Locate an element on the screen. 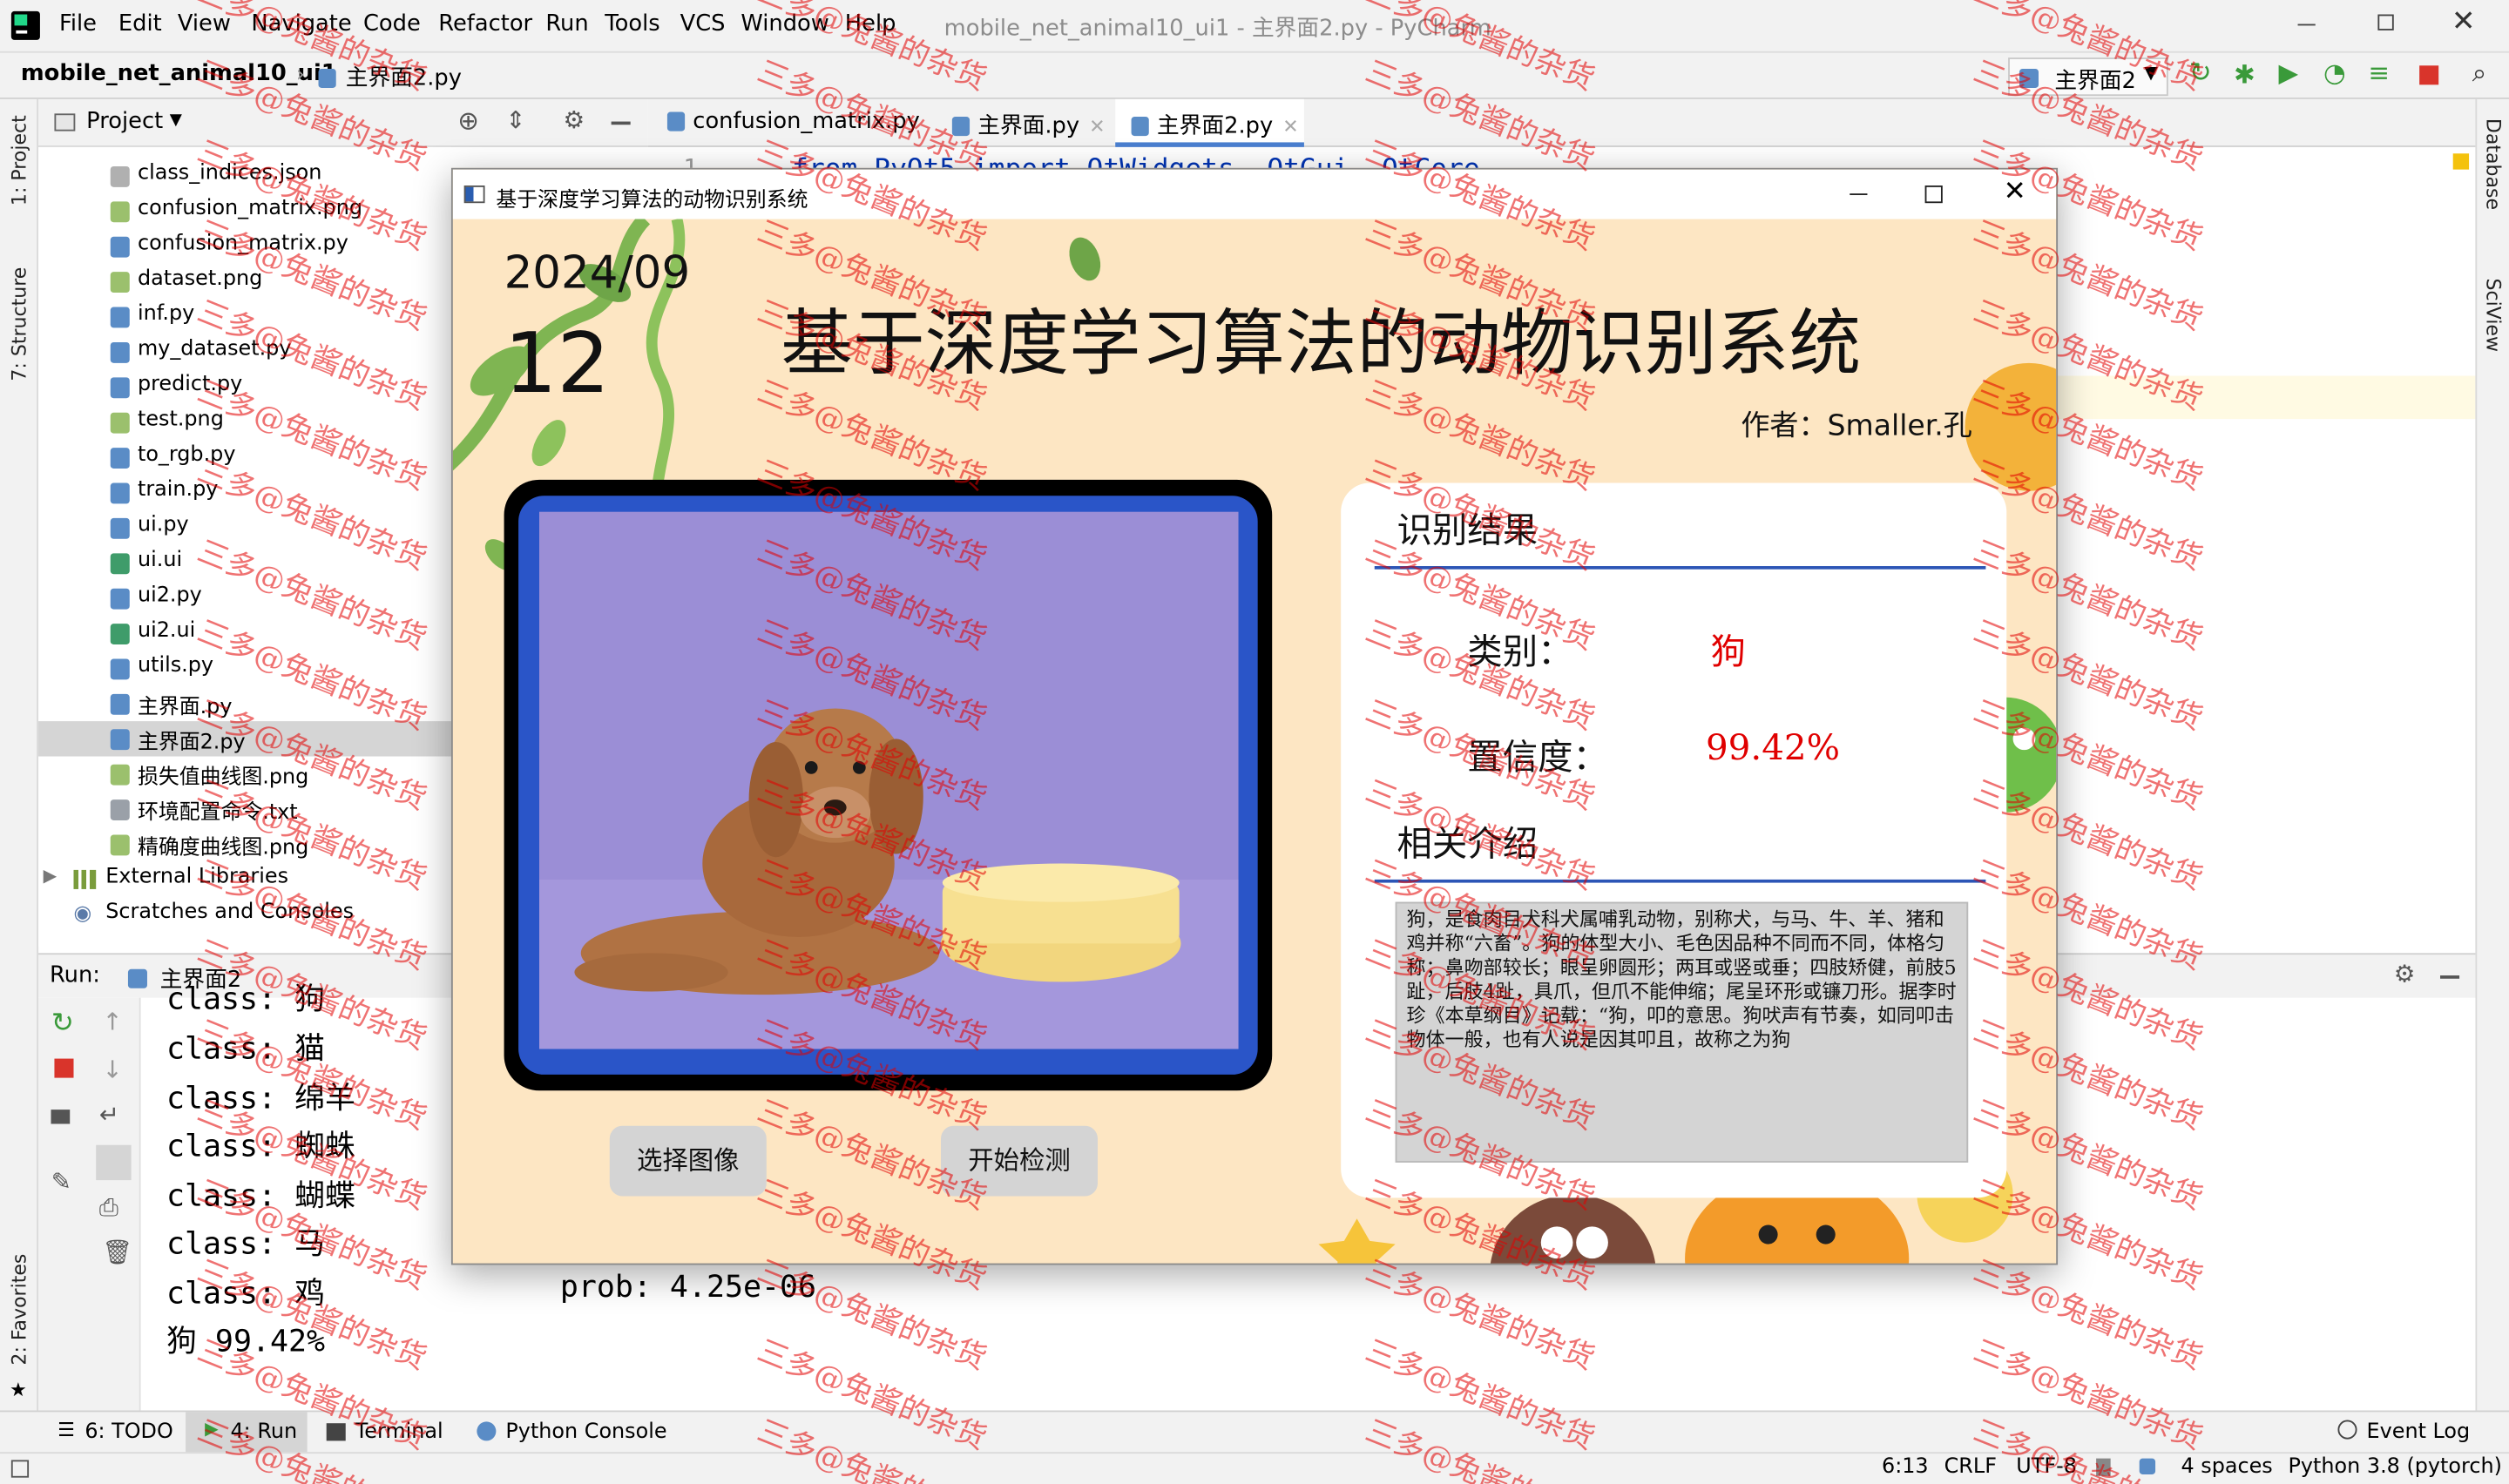 This screenshot has height=1484, width=2509. tree-item-env-txt: 环境配置命令.txt is located at coordinates (244, 809).